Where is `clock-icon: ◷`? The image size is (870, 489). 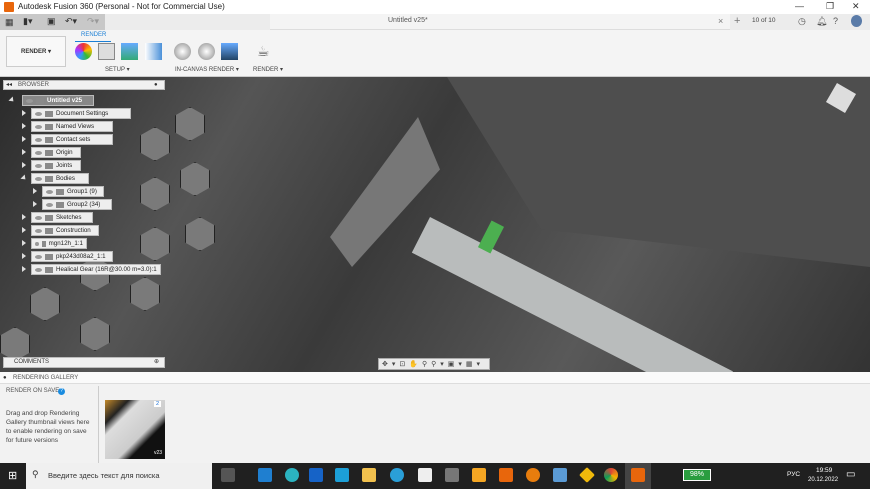
clock-icon: ◷ is located at coordinates (802, 21).